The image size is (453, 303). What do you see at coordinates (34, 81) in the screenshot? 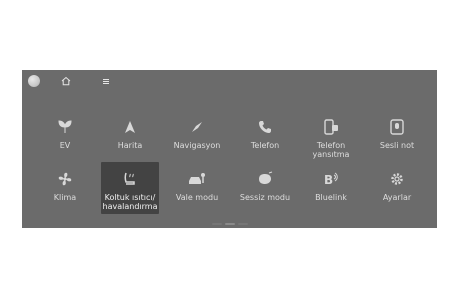
I see `profile-avatar-icon` at bounding box center [34, 81].